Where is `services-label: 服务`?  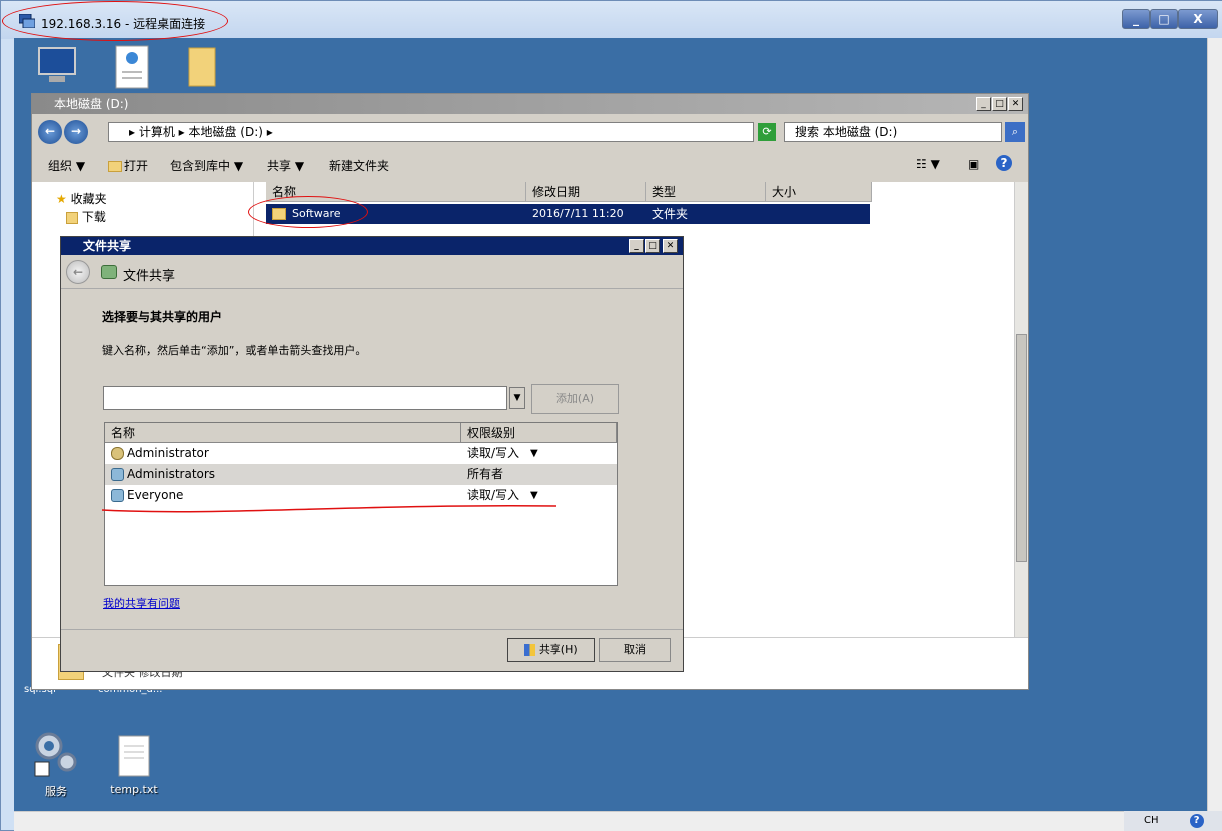 services-label: 服务 is located at coordinates (56, 791).